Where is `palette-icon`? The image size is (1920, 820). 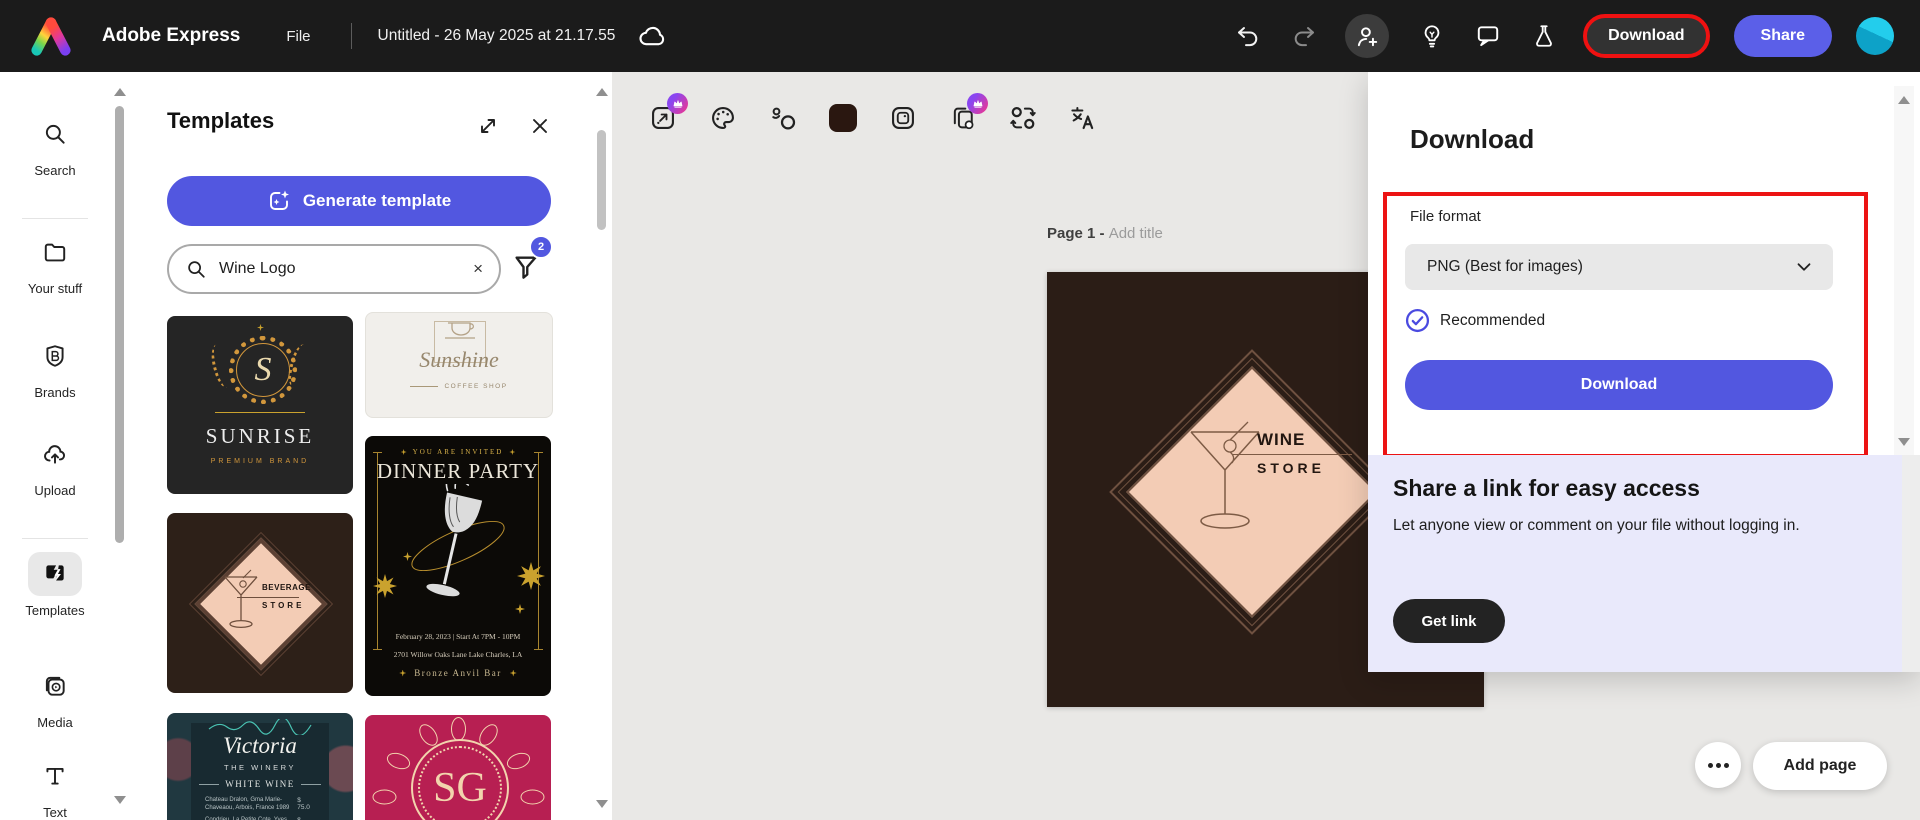
palette-icon is located at coordinates (723, 118).